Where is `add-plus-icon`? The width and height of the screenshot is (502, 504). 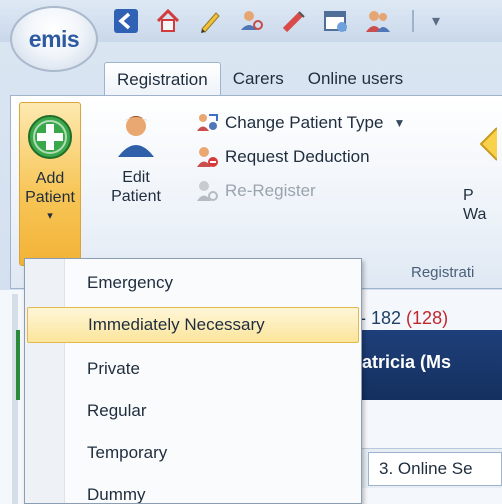
add-plus-icon is located at coordinates (50, 137).